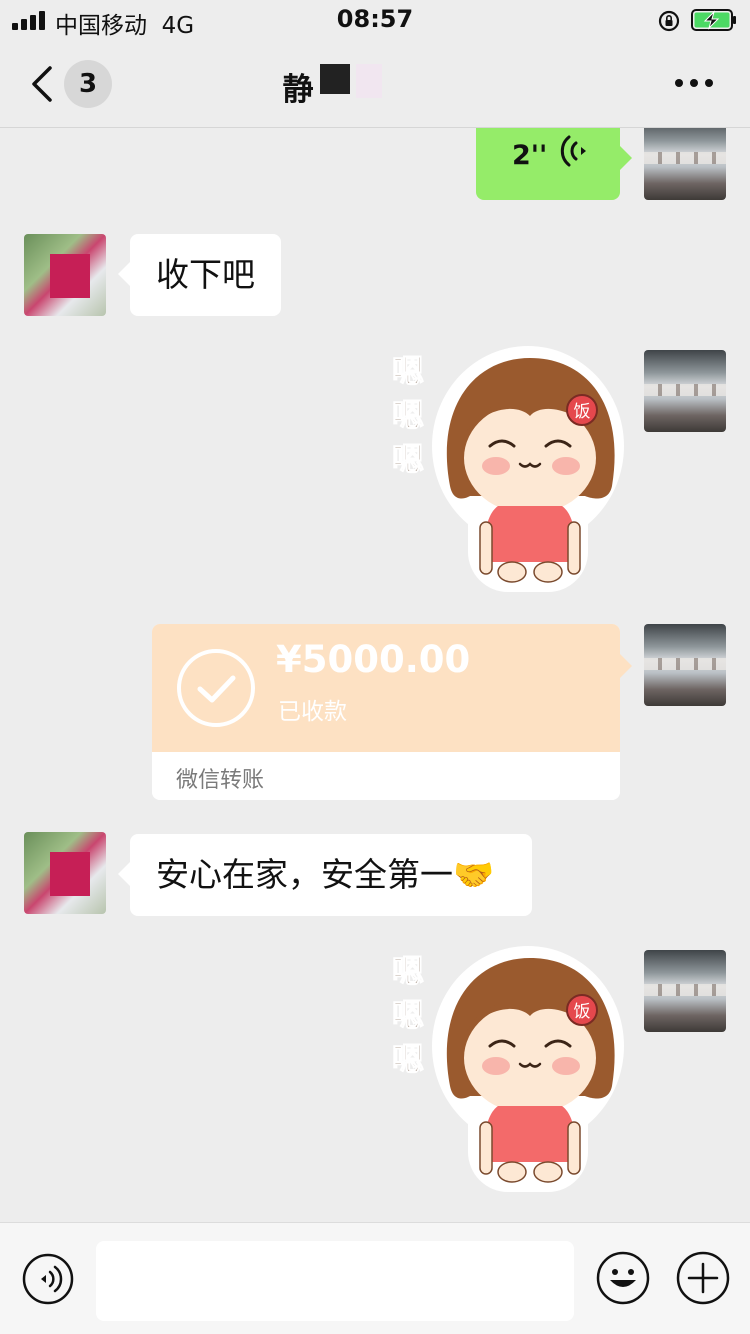  I want to click on emoji-icon, so click(623, 1278).